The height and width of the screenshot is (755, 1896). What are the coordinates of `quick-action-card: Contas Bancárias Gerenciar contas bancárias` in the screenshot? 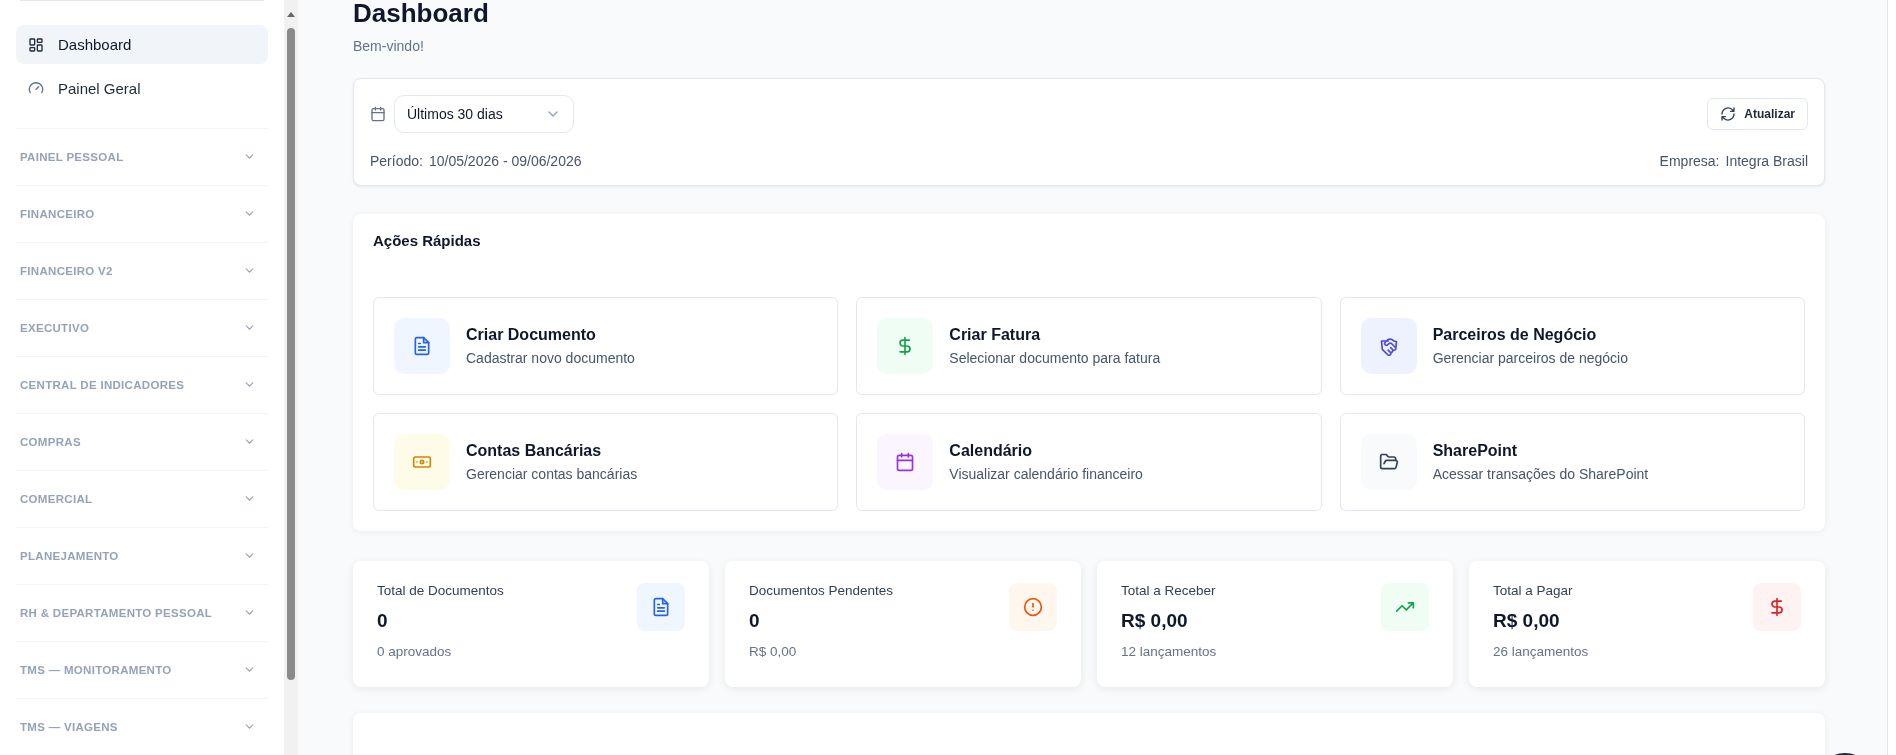 It's located at (606, 462).